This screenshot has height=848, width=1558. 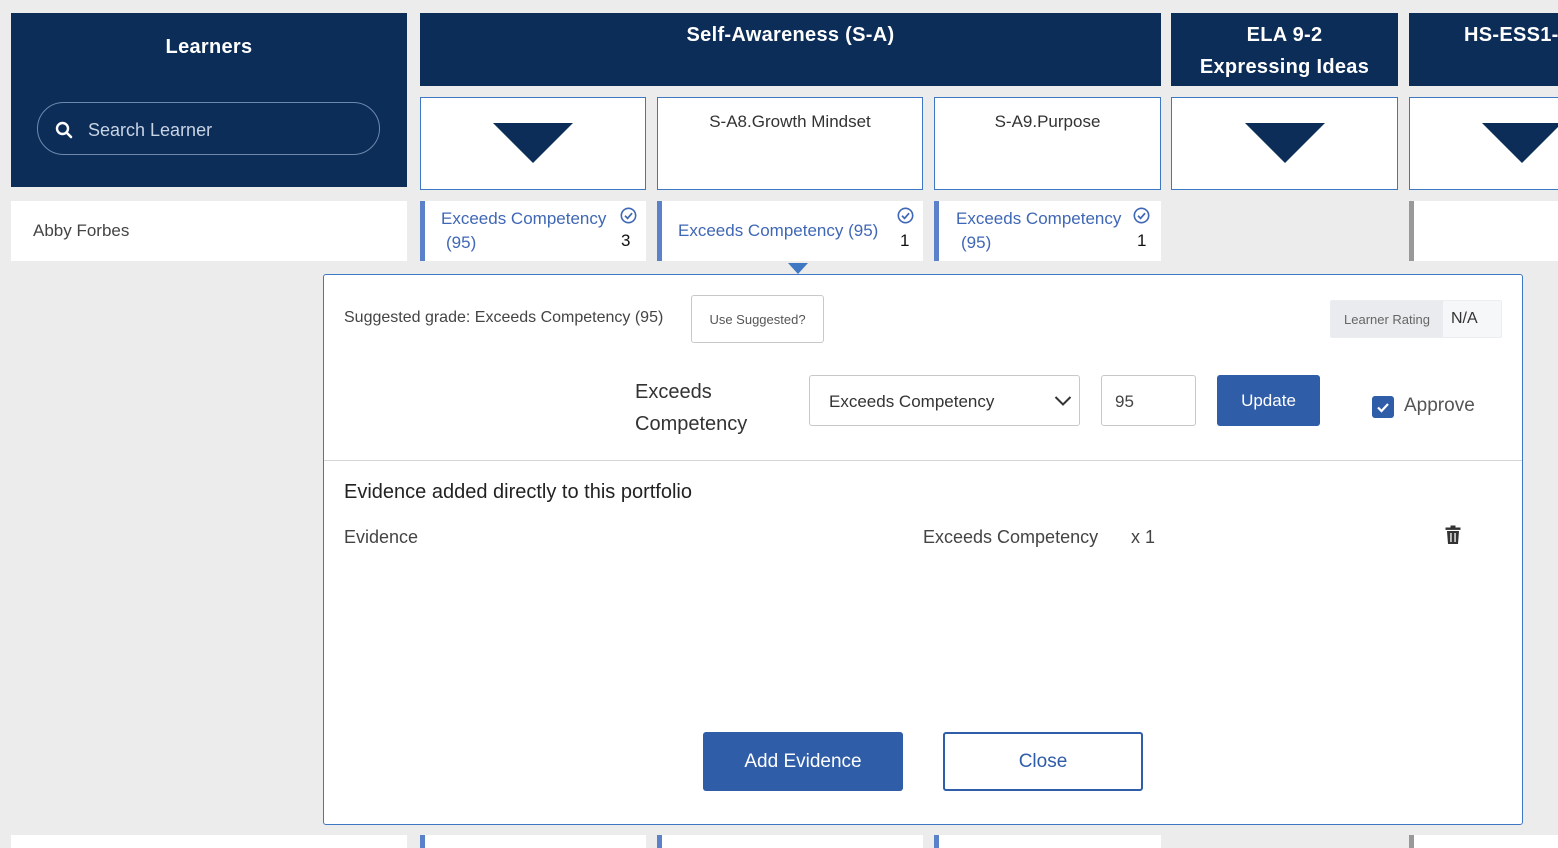 What do you see at coordinates (790, 35) in the screenshot?
I see `self-awareness-header-title: Self-Awareness (S-A)` at bounding box center [790, 35].